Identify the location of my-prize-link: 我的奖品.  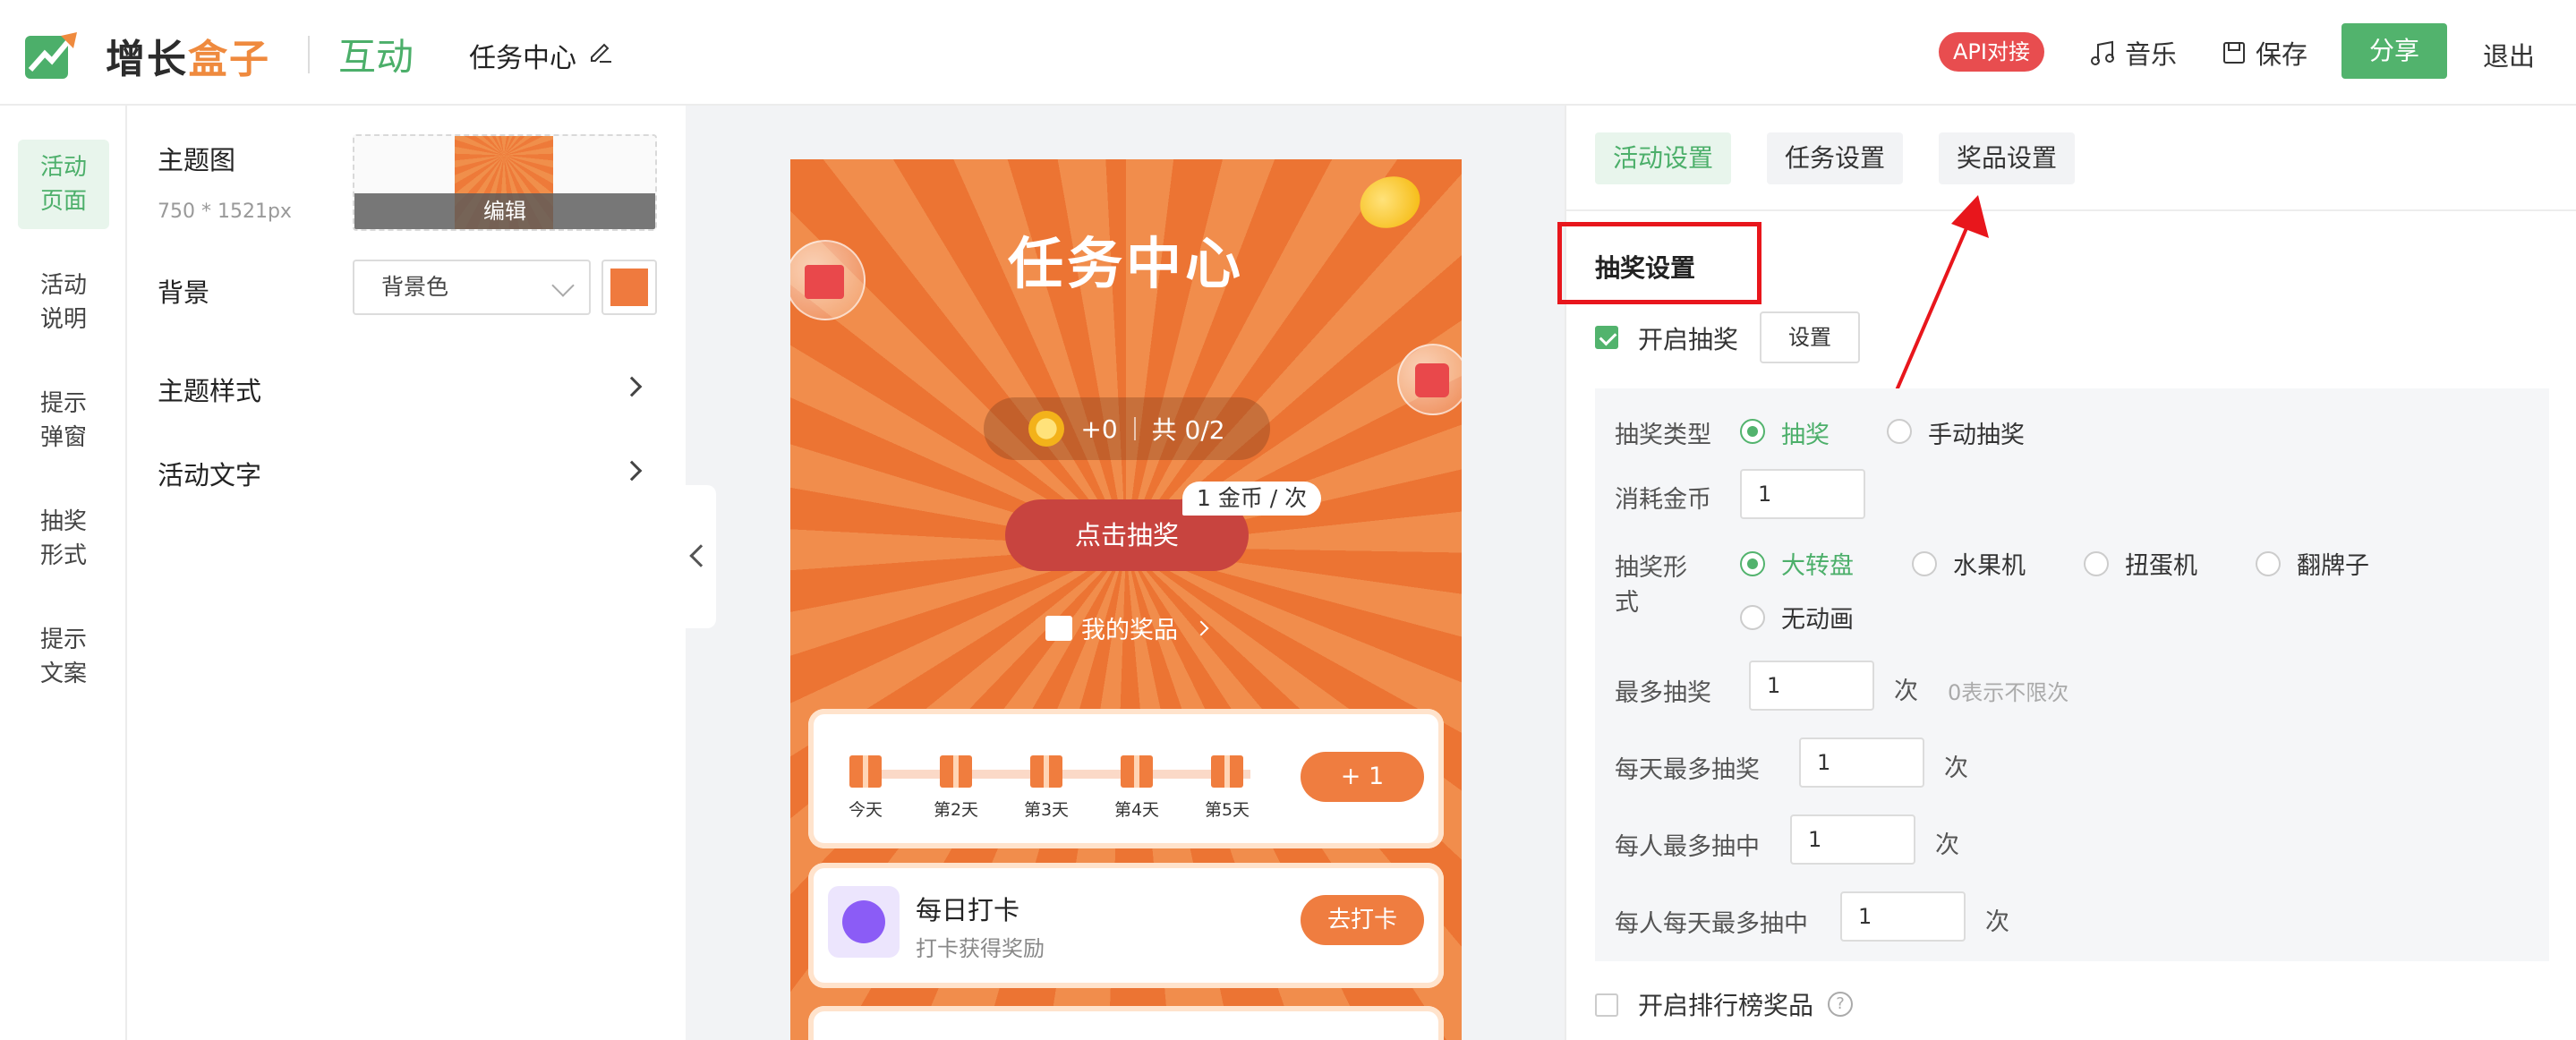
(1126, 627).